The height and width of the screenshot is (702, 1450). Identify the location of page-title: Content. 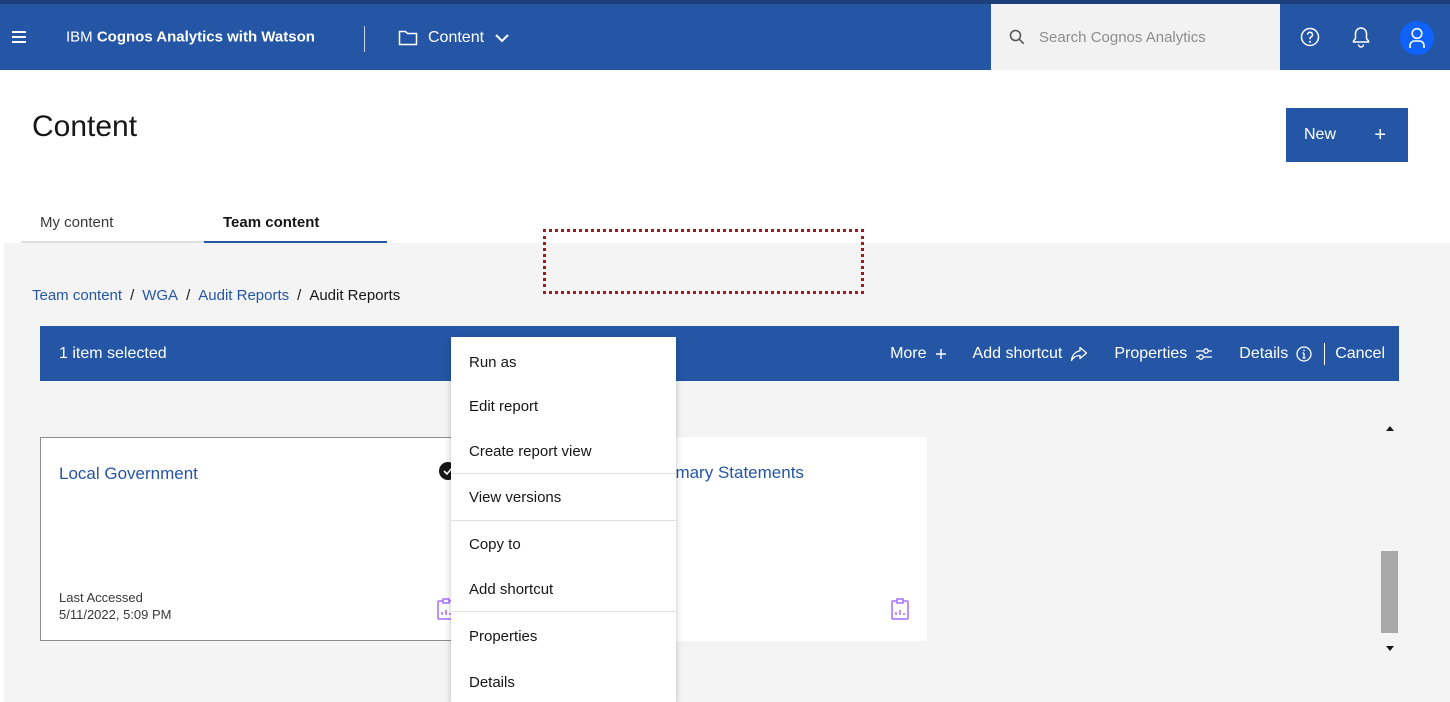
(85, 126).